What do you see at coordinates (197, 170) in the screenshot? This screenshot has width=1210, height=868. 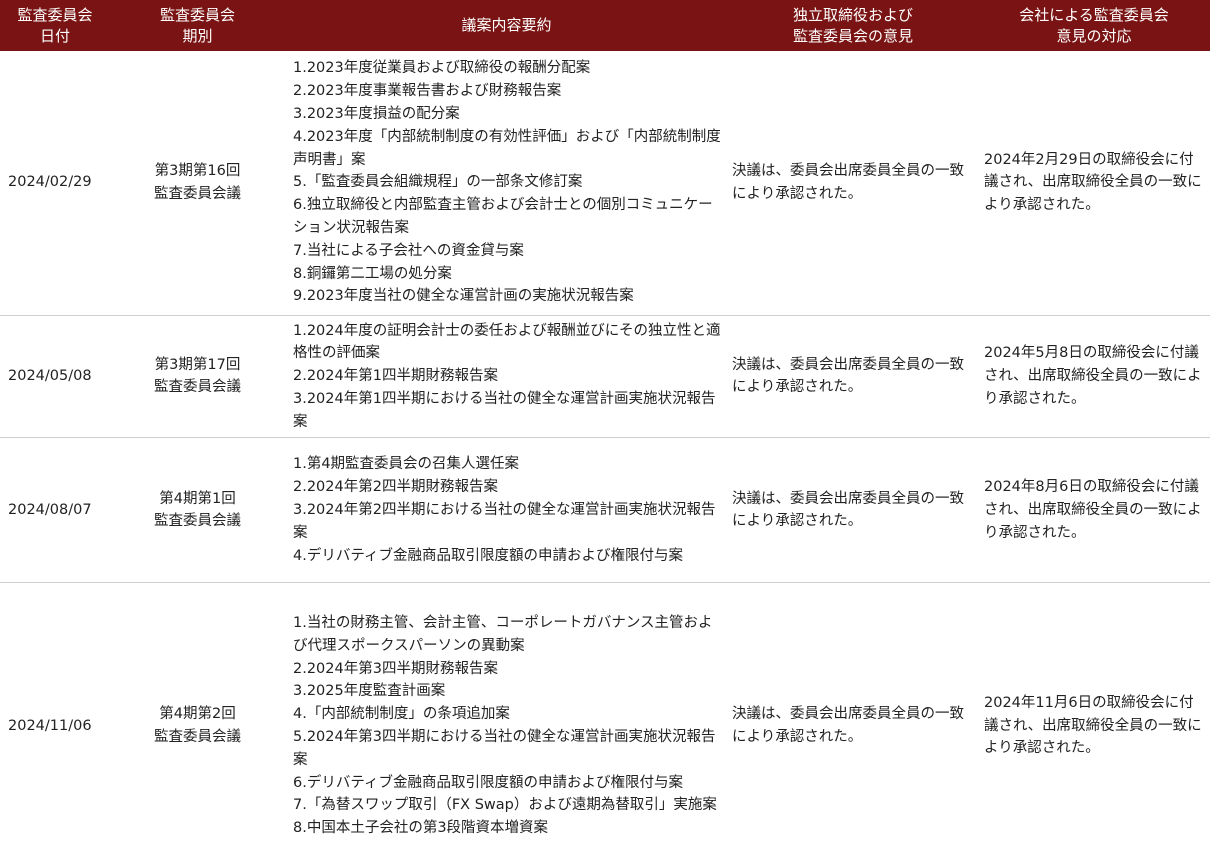 I see `meeting-period-line1: 第3期第16回` at bounding box center [197, 170].